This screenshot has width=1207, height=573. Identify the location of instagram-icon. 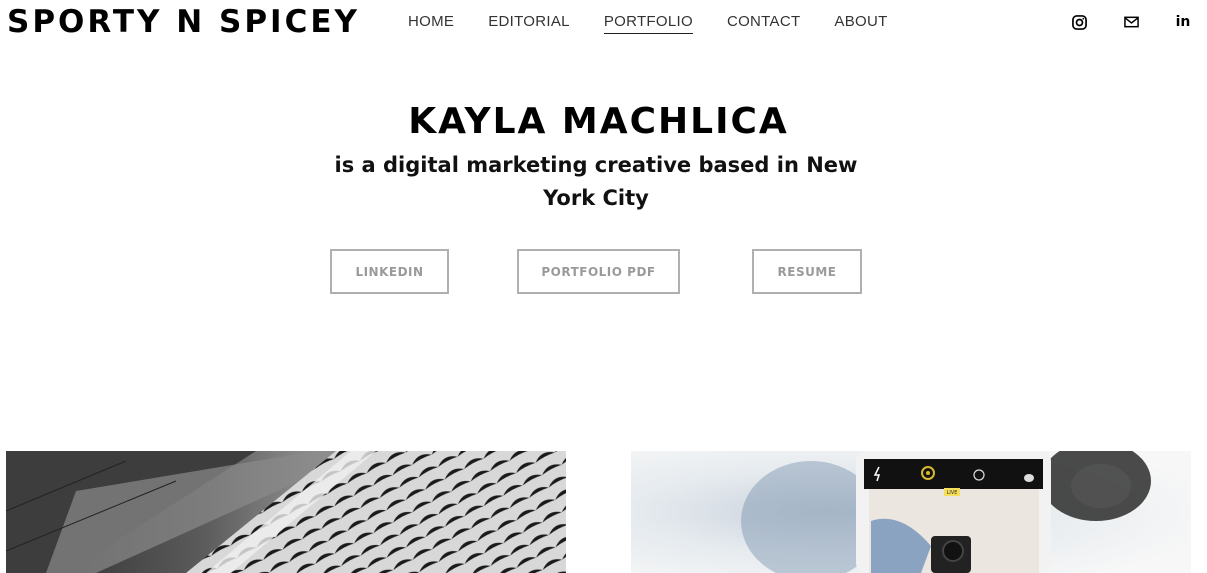
(1079, 22).